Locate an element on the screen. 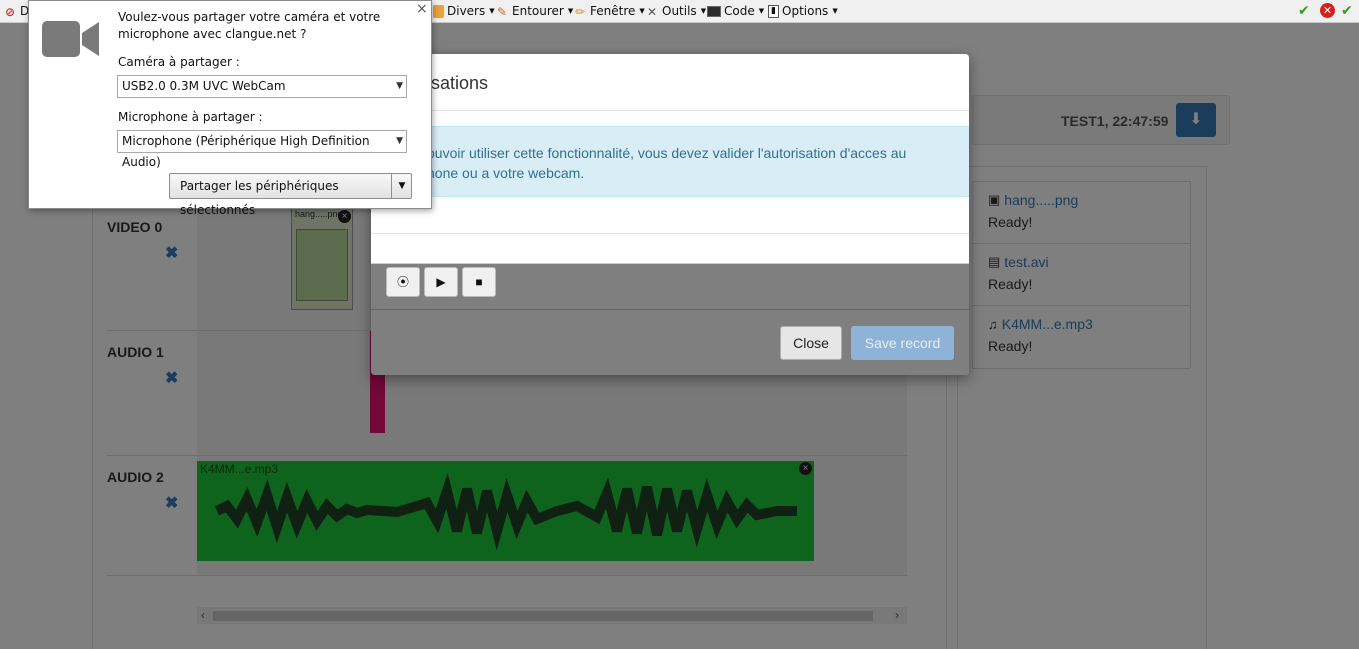  pencil-icon: ✎ is located at coordinates (502, 11).